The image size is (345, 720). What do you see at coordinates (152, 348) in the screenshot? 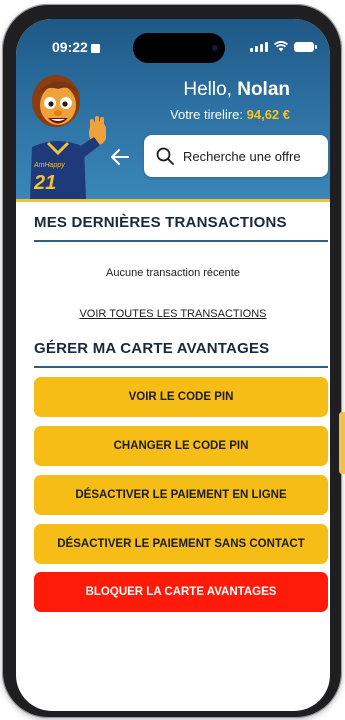
I see `card-management-title: GÉRER MA CARTE AVANTAGES` at bounding box center [152, 348].